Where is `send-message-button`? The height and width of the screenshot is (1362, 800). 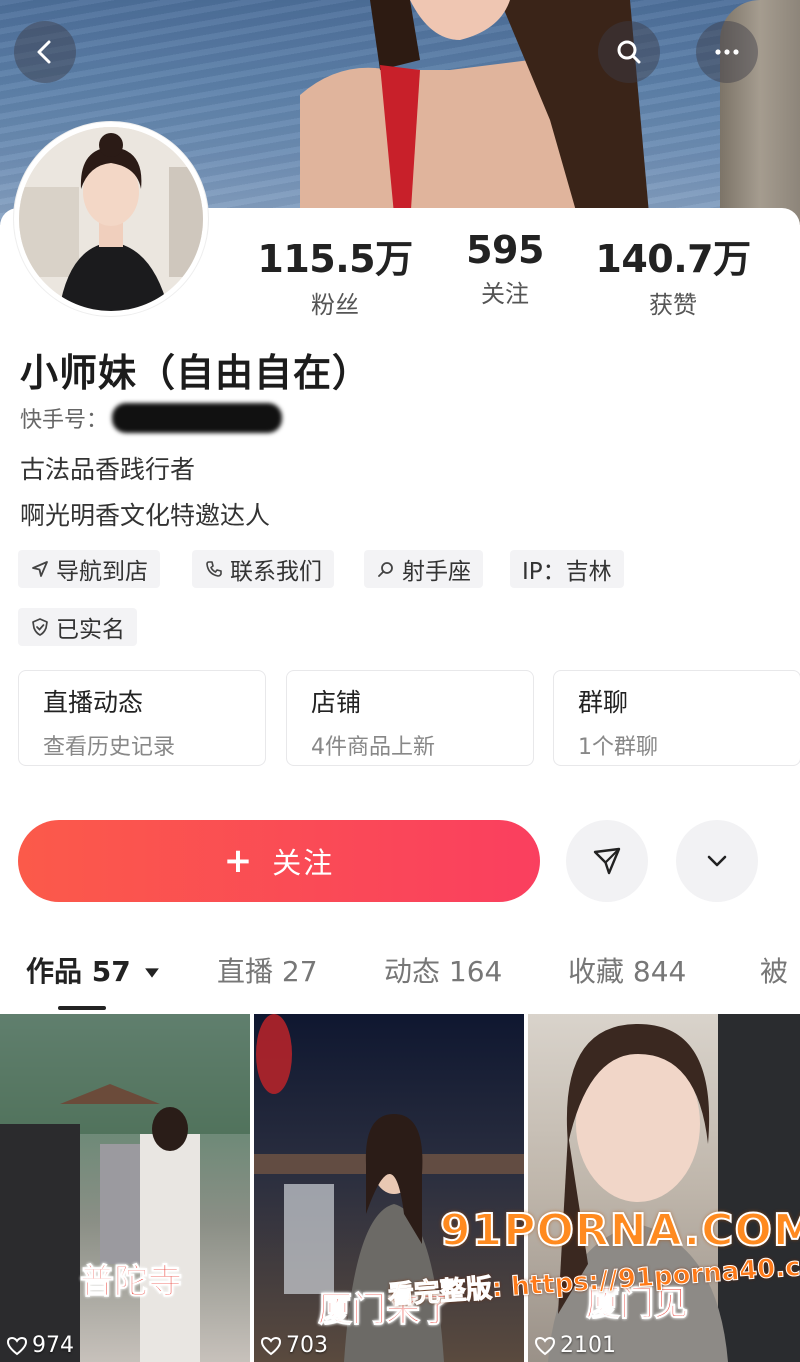
send-message-button is located at coordinates (607, 861).